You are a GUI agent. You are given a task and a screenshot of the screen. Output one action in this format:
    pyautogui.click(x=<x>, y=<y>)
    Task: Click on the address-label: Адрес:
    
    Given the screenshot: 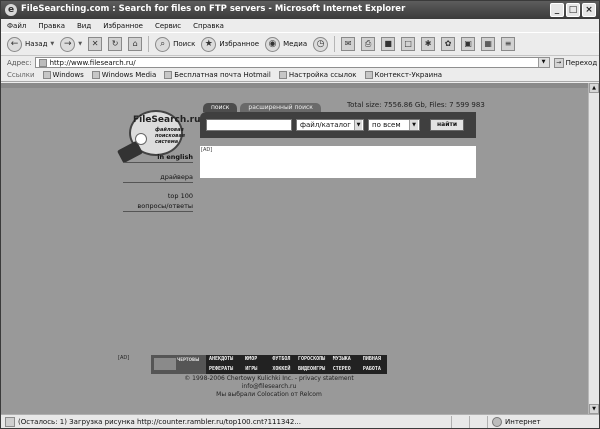 What is the action you would take?
    pyautogui.click(x=19, y=62)
    